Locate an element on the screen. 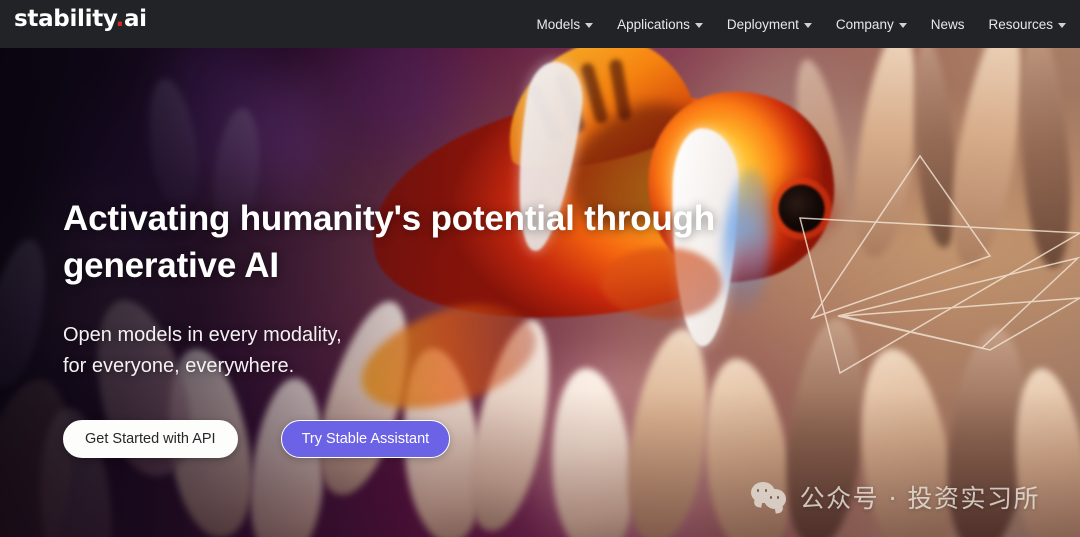 This screenshot has height=537, width=1080. nav-item-applications: Applications is located at coordinates (660, 24).